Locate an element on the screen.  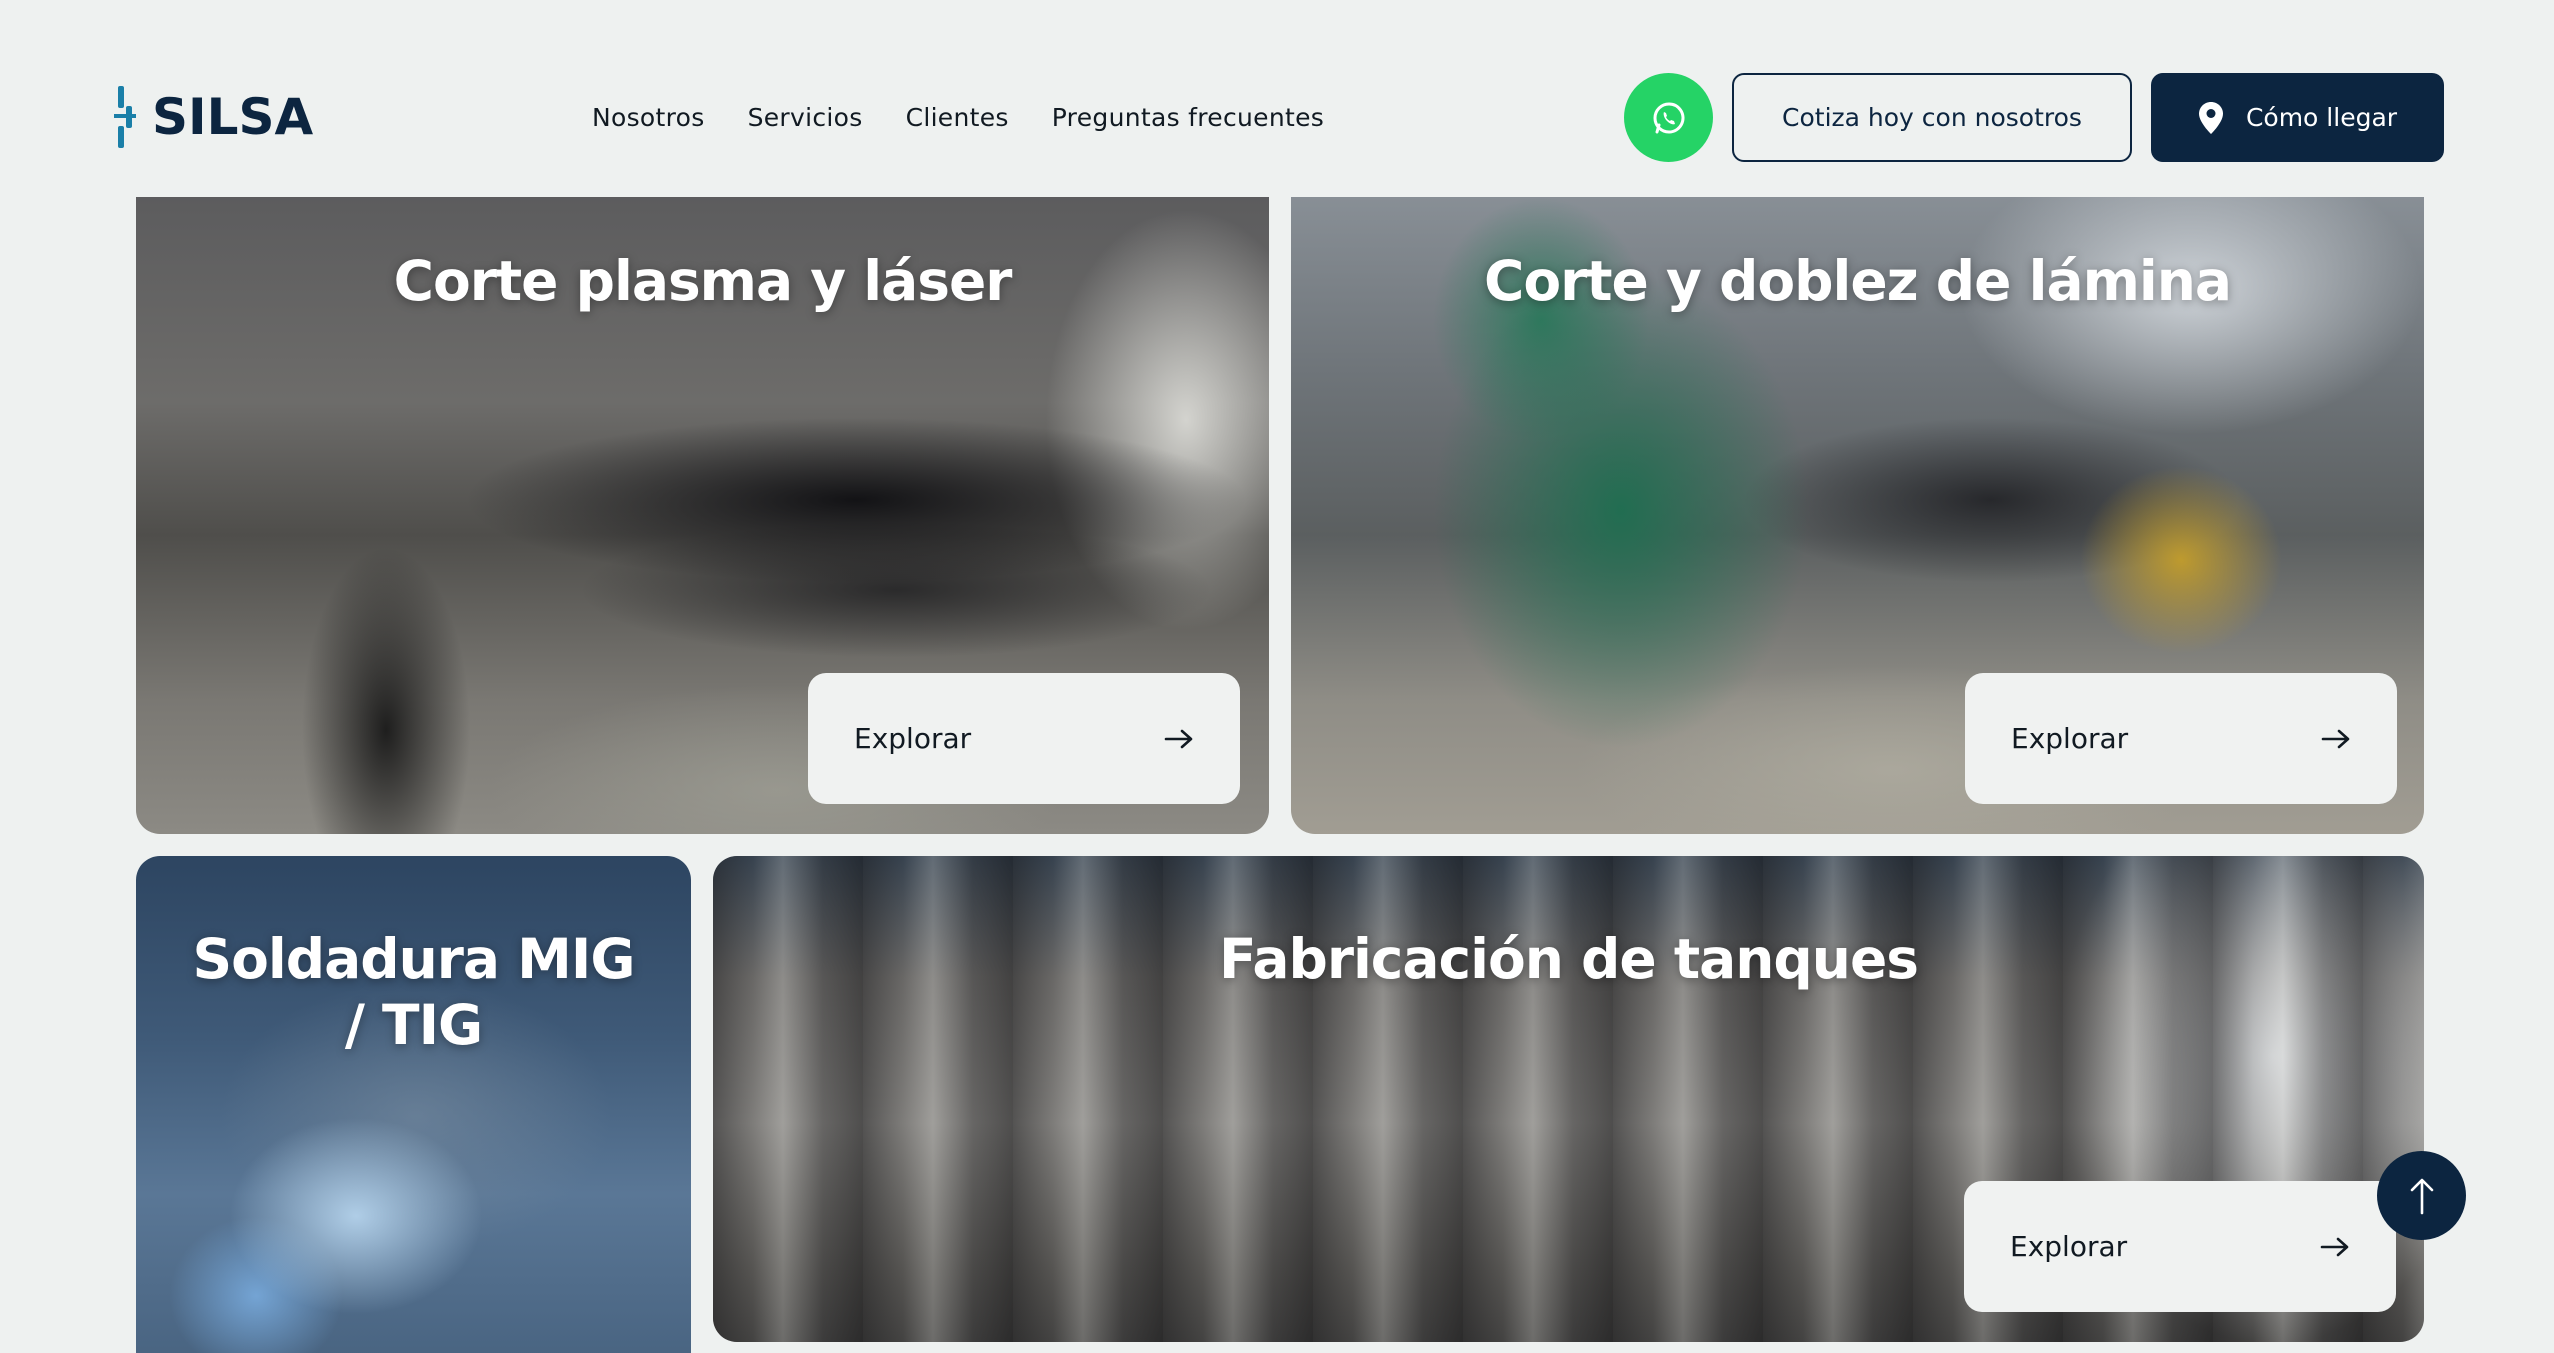
arrow-up-icon is located at coordinates (2421, 1196).